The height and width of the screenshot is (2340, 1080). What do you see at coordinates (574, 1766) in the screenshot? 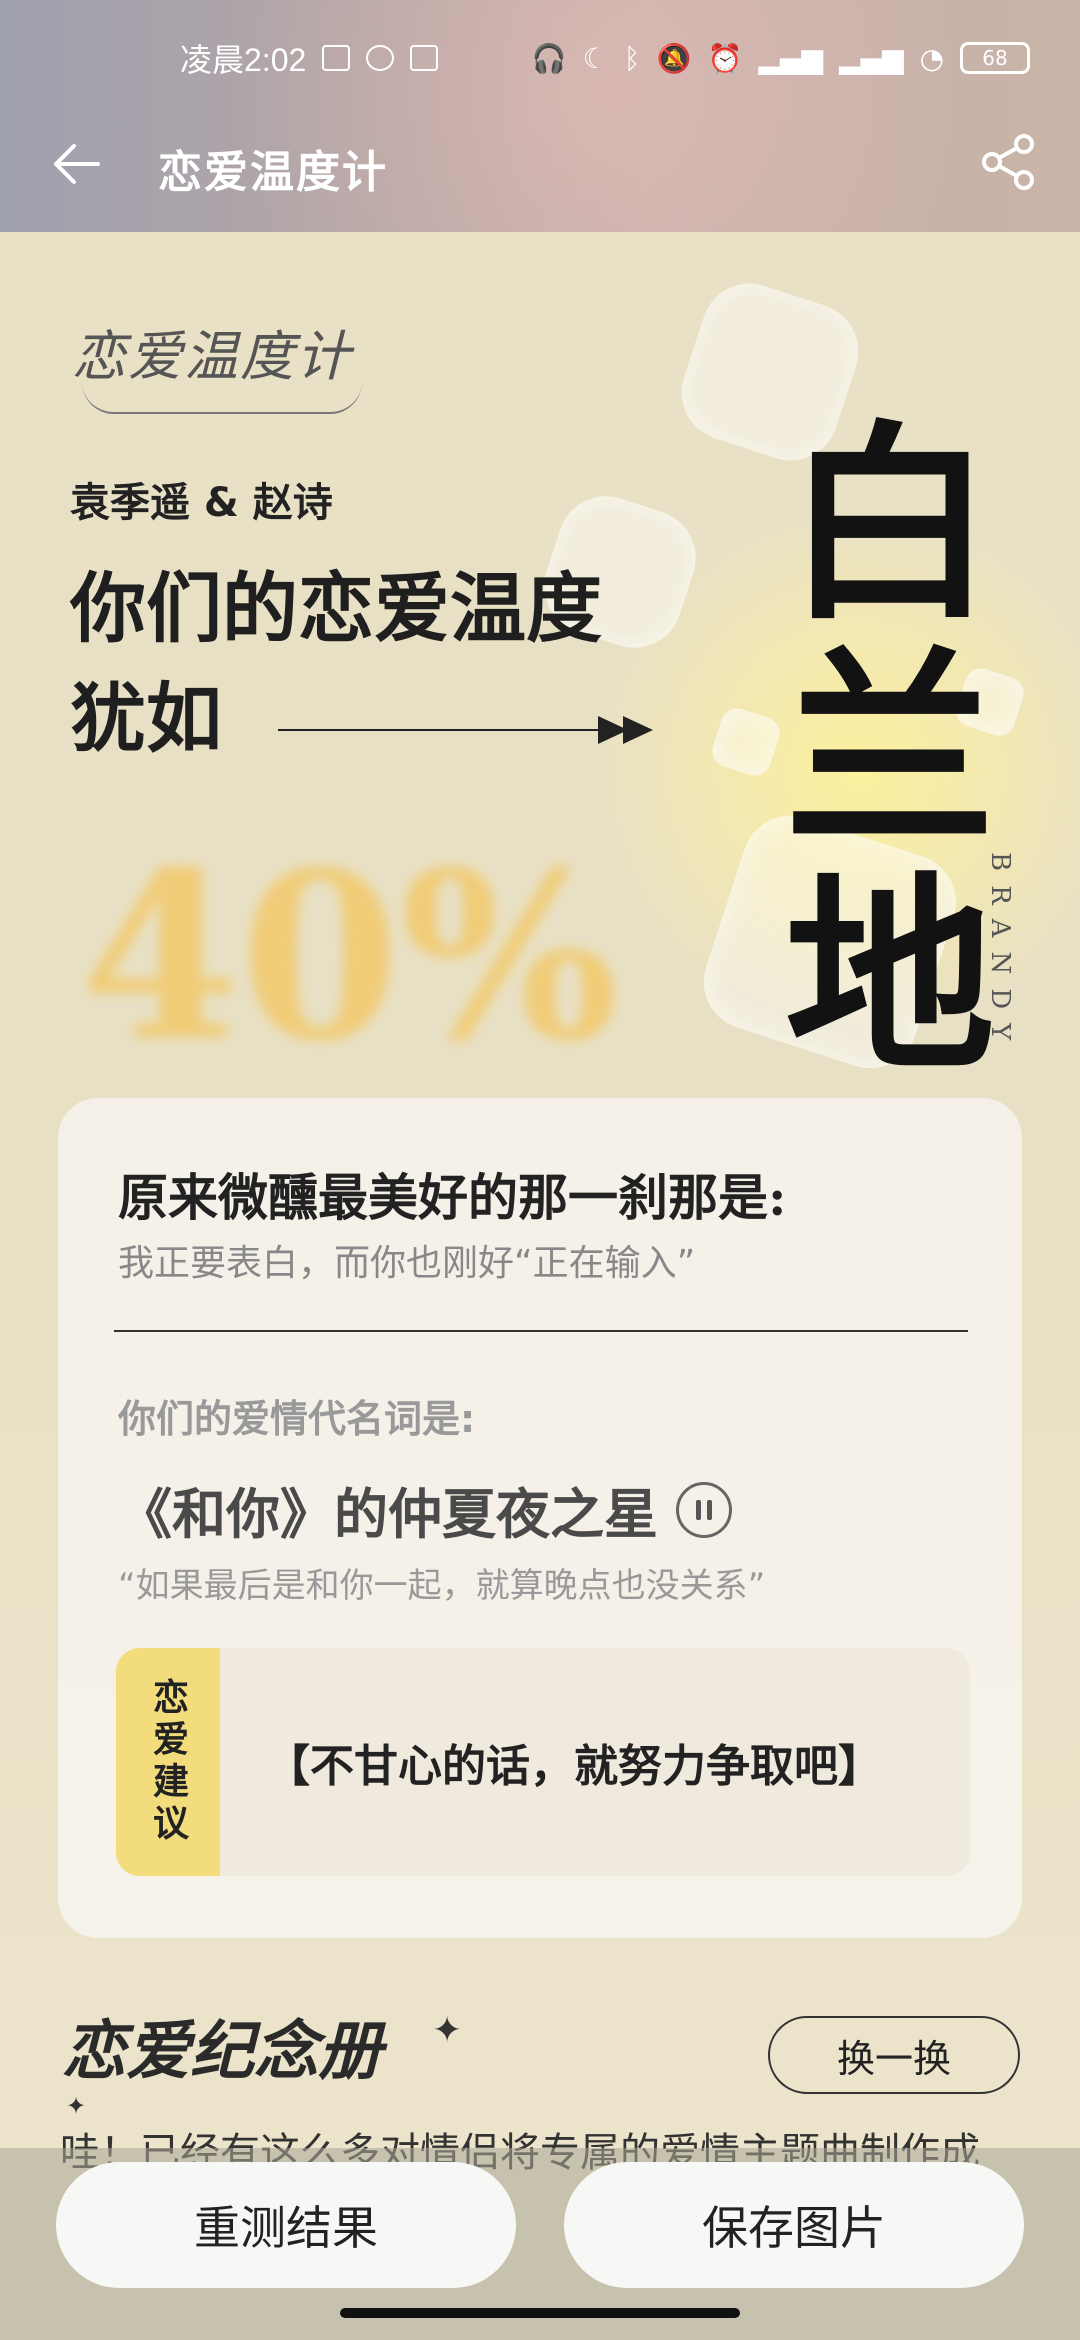
I see `advice-text: 【不甘心的话，就努力争取吧】` at bounding box center [574, 1766].